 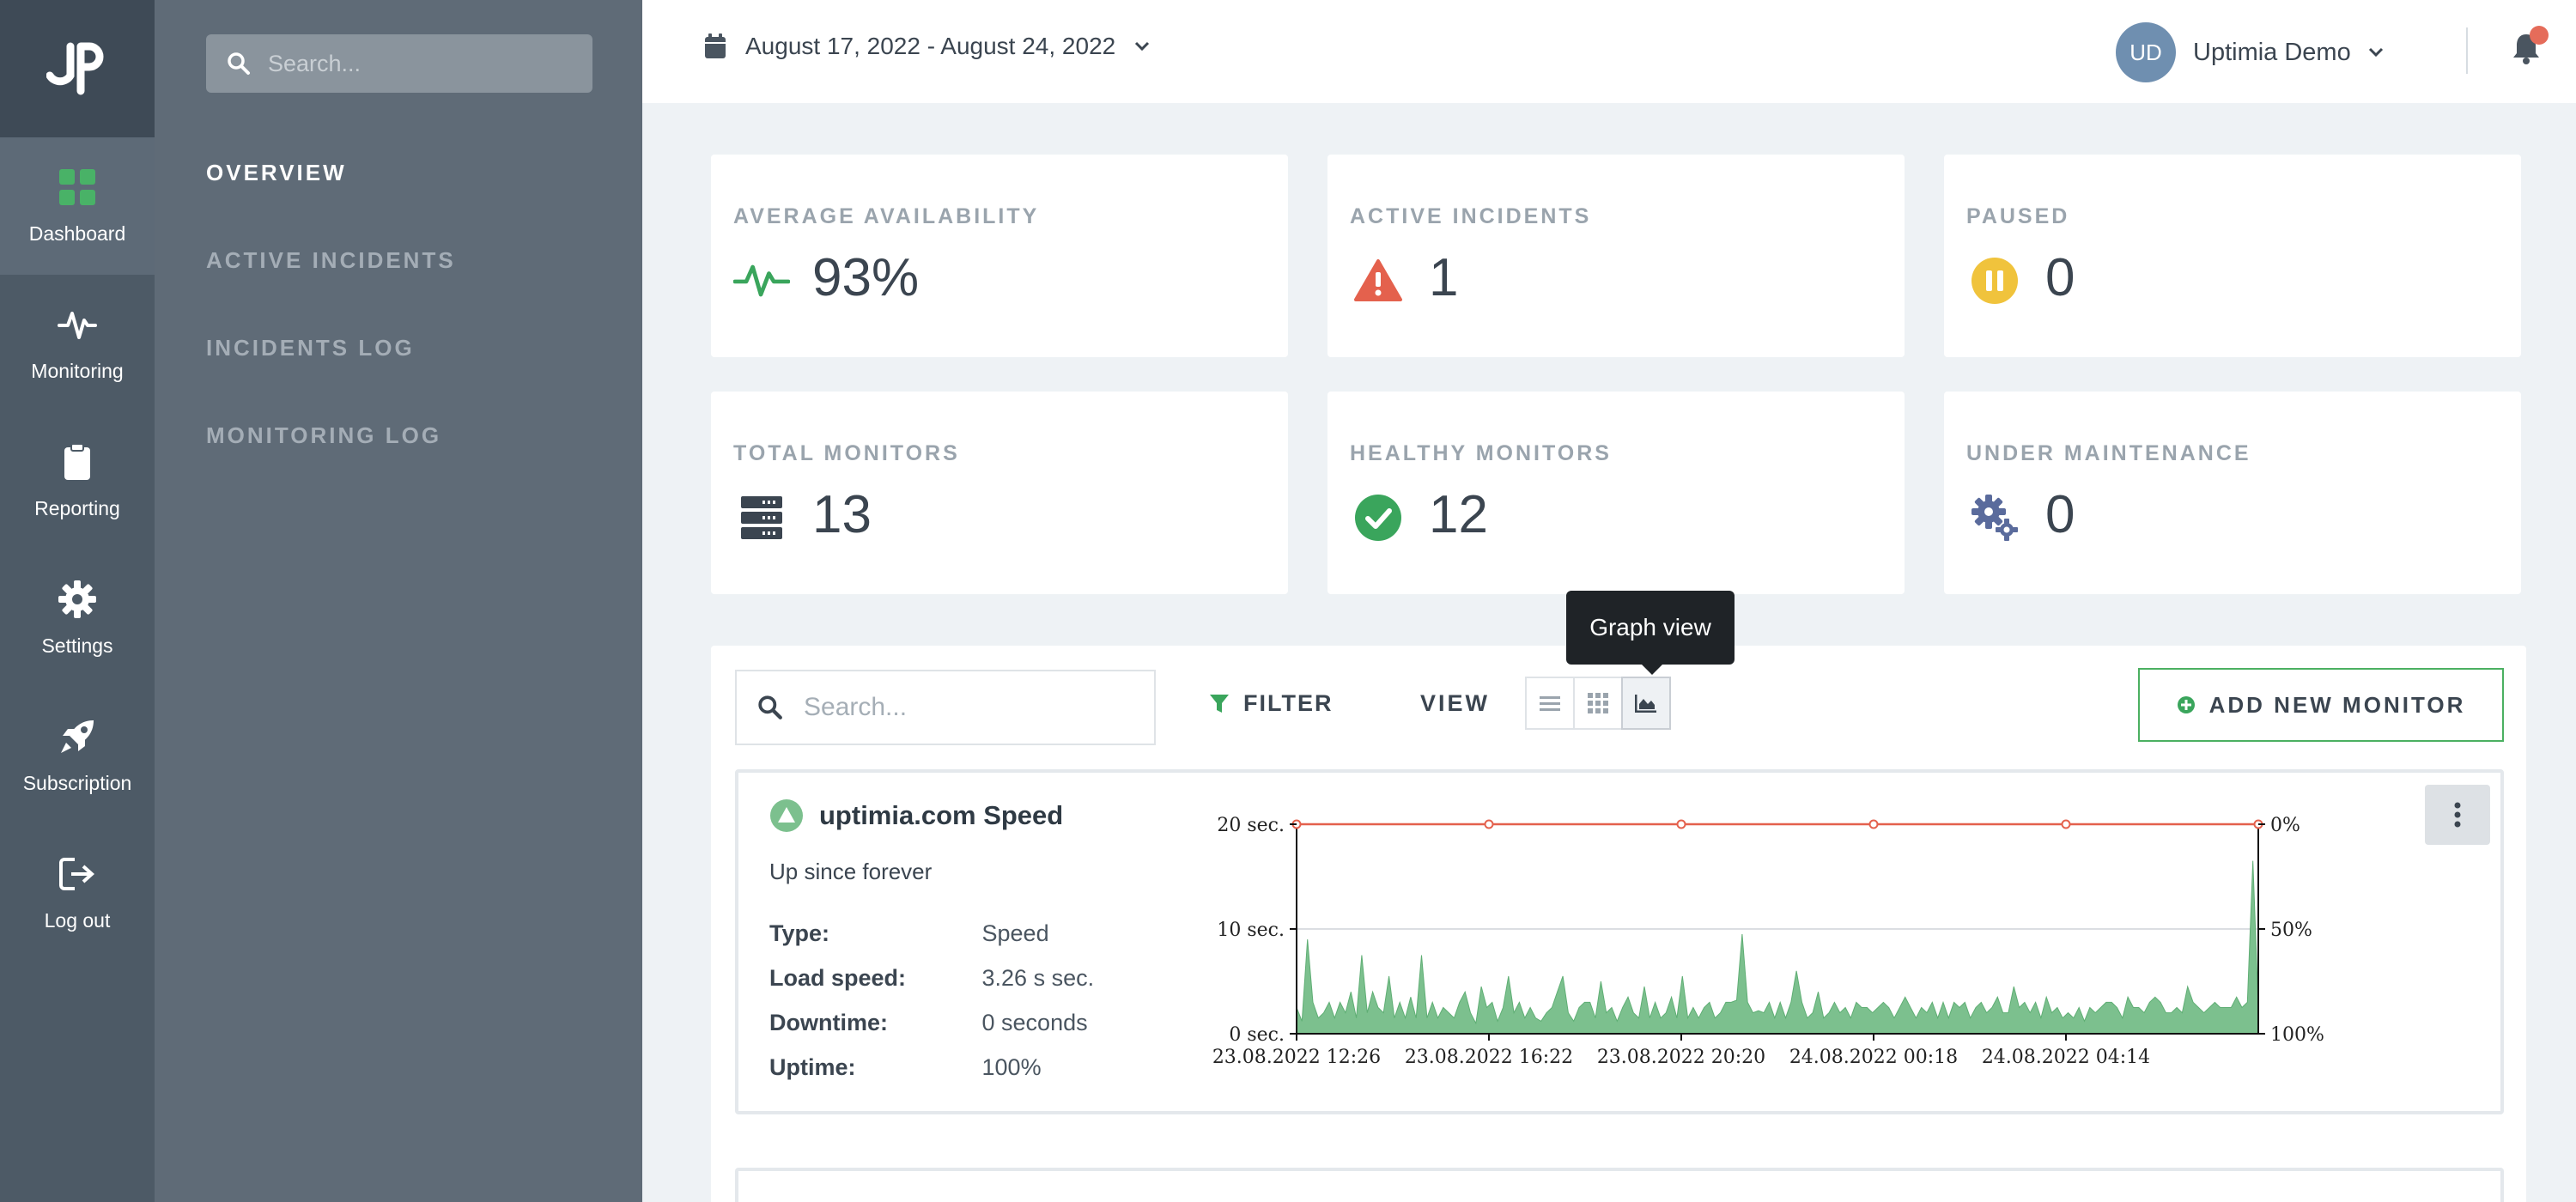 What do you see at coordinates (999, 493) in the screenshot?
I see `stat-card-total-monitors: TOTAL MONITORS 13` at bounding box center [999, 493].